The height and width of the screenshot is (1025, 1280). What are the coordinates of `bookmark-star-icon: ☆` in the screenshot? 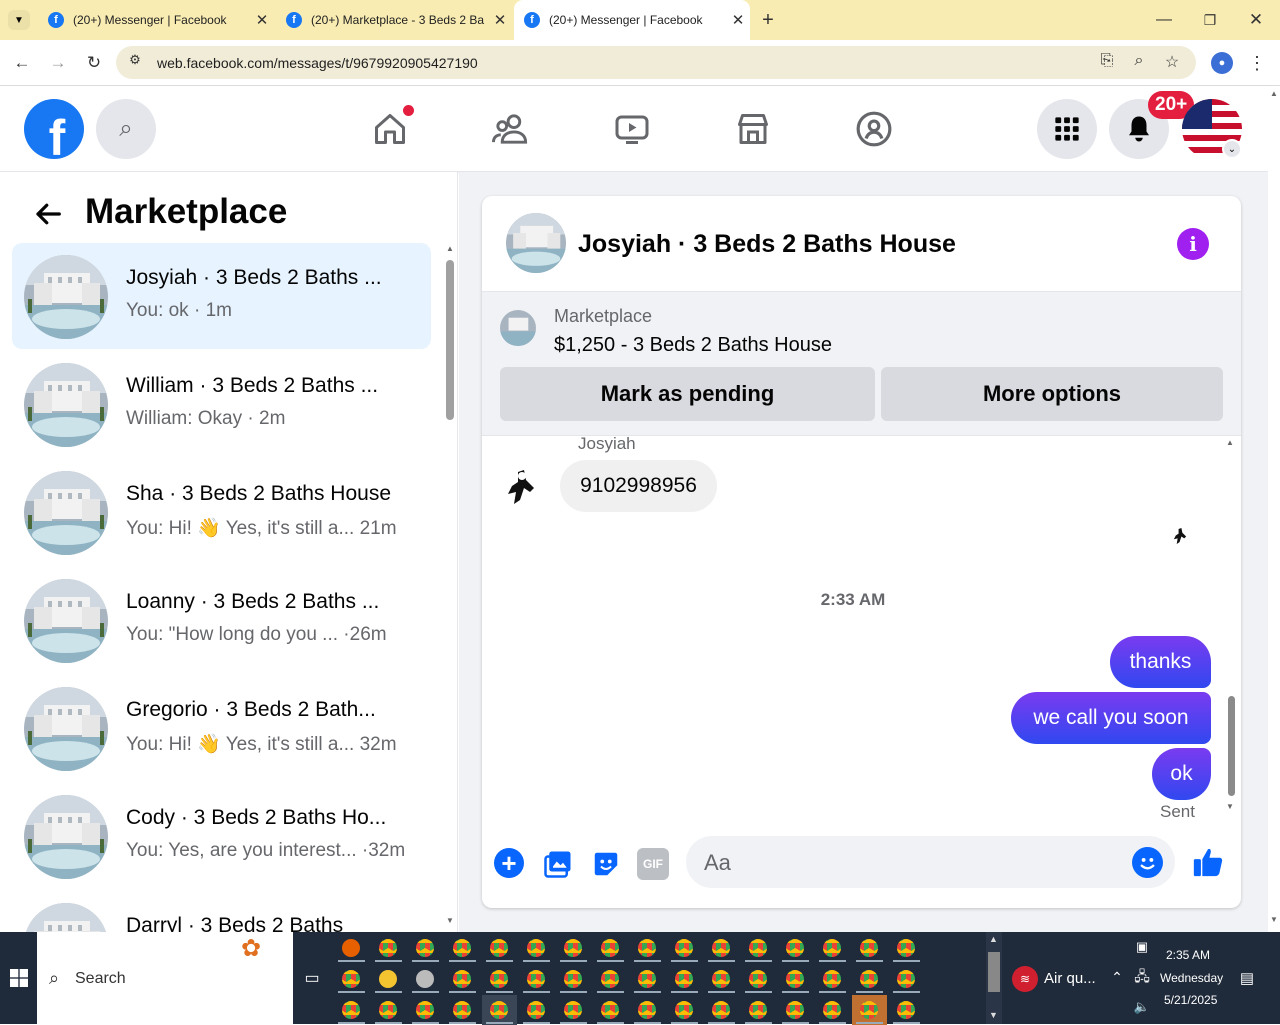 It's located at (1172, 62).